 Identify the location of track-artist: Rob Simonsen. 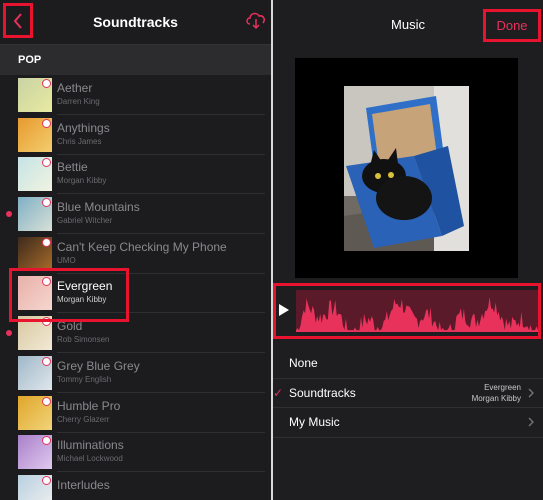
(83, 340).